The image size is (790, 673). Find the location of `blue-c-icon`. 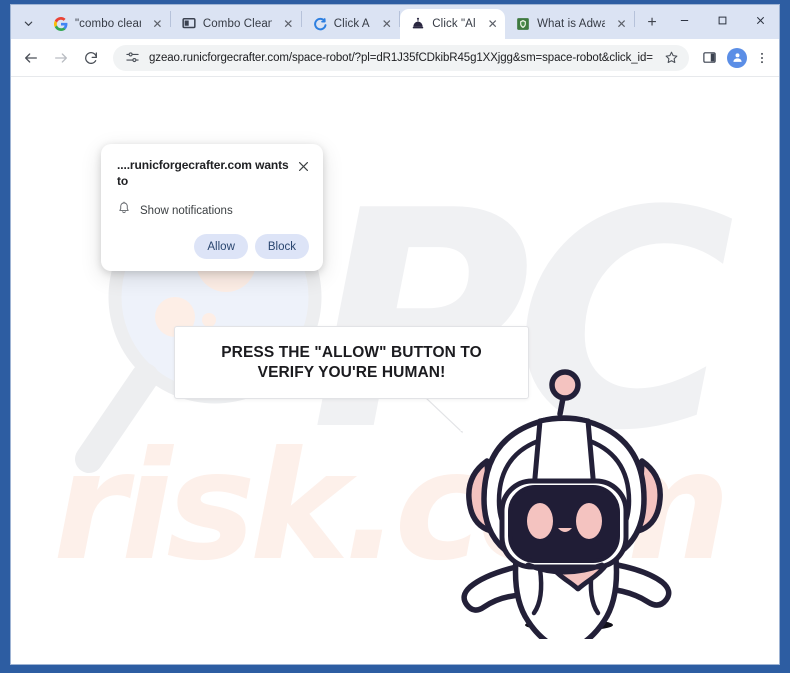

blue-c-icon is located at coordinates (320, 24).